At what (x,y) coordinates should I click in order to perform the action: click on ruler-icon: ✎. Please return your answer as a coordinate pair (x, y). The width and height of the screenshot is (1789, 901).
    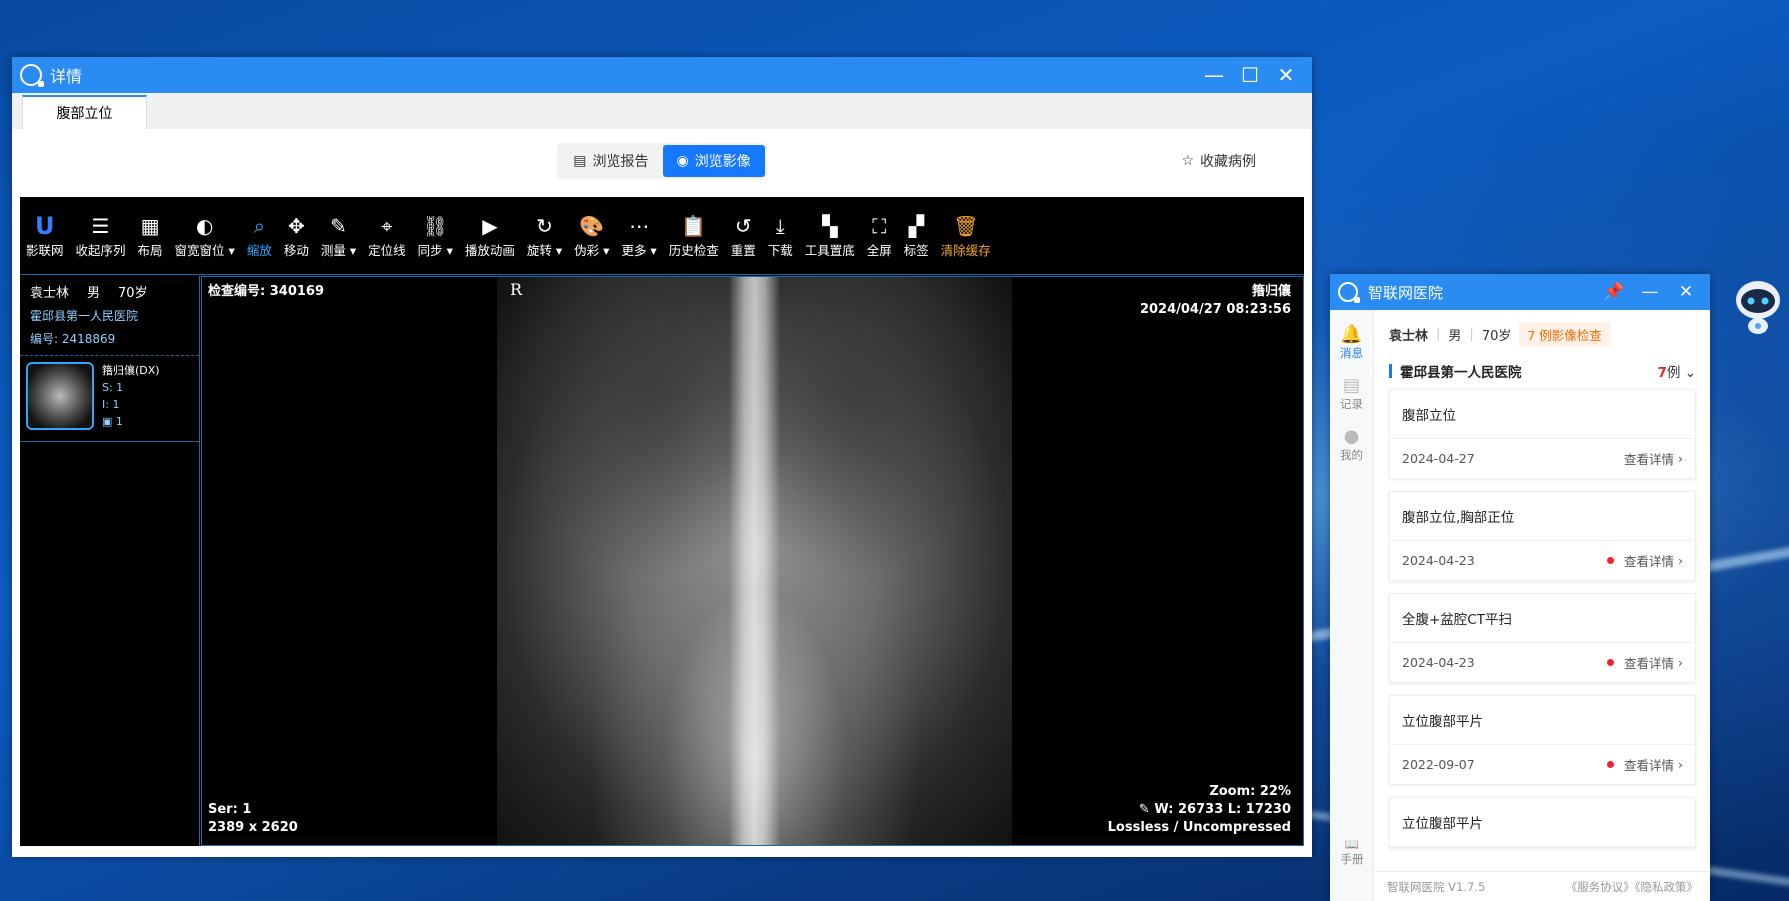
    Looking at the image, I should click on (338, 226).